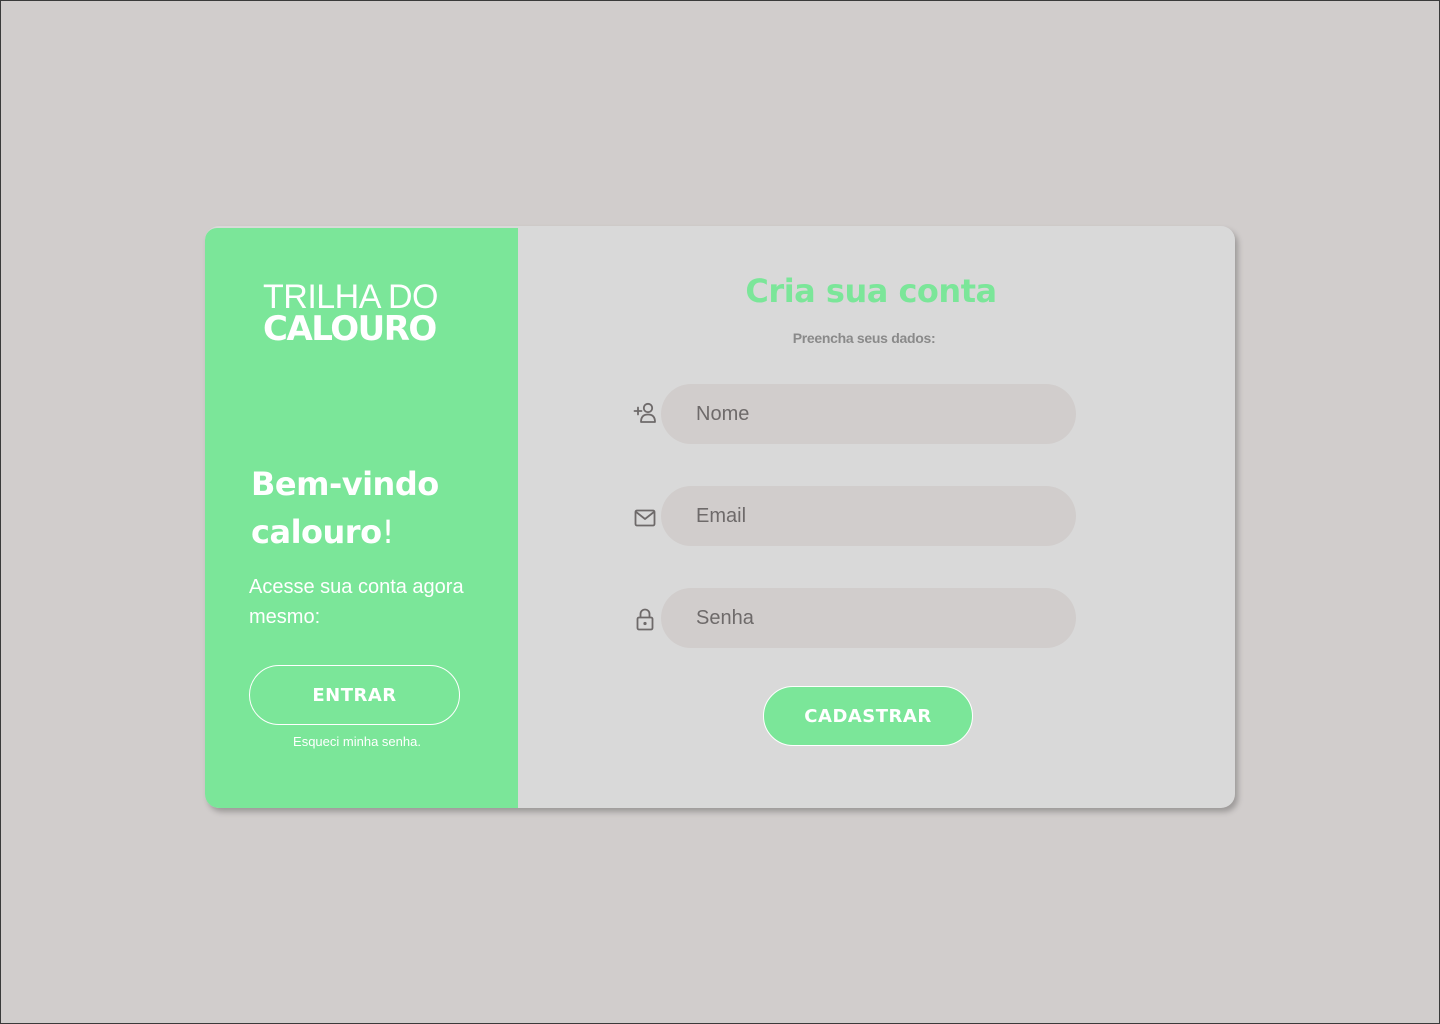 Image resolution: width=1440 pixels, height=1024 pixels. I want to click on brand-logo: TRILHA DO CALOURO, so click(350, 314).